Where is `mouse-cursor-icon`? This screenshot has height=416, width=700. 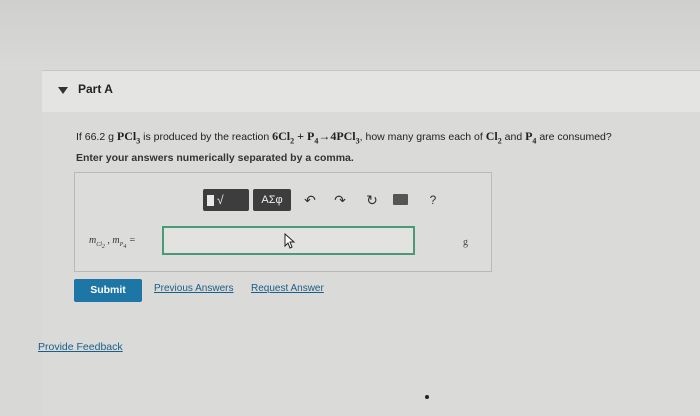
mouse-cursor-icon is located at coordinates (290, 241).